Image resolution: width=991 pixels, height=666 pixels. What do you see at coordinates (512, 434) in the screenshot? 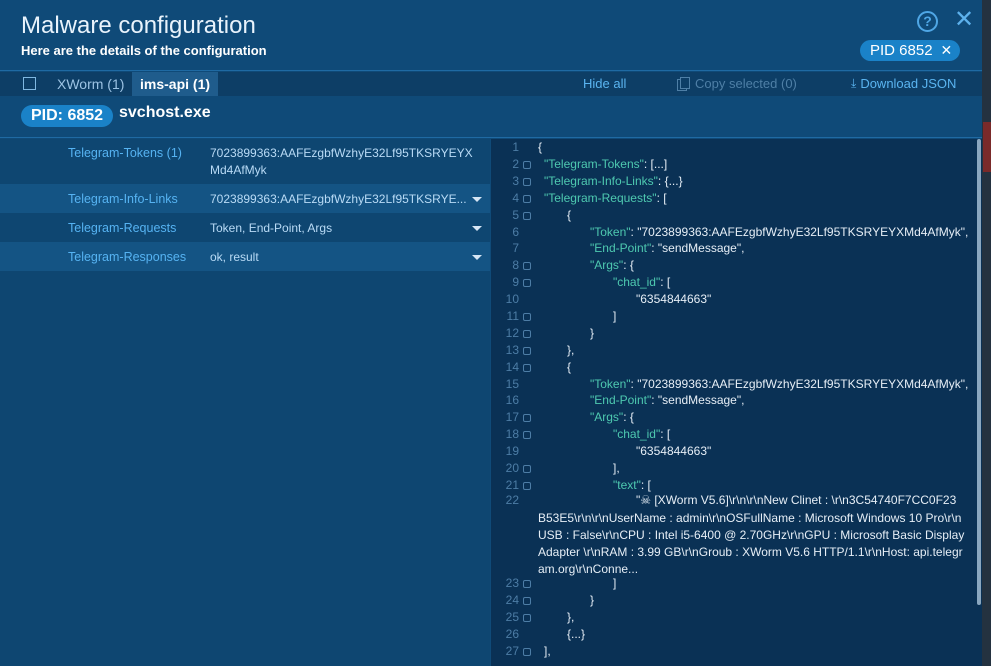
I see `line-number: 18` at bounding box center [512, 434].